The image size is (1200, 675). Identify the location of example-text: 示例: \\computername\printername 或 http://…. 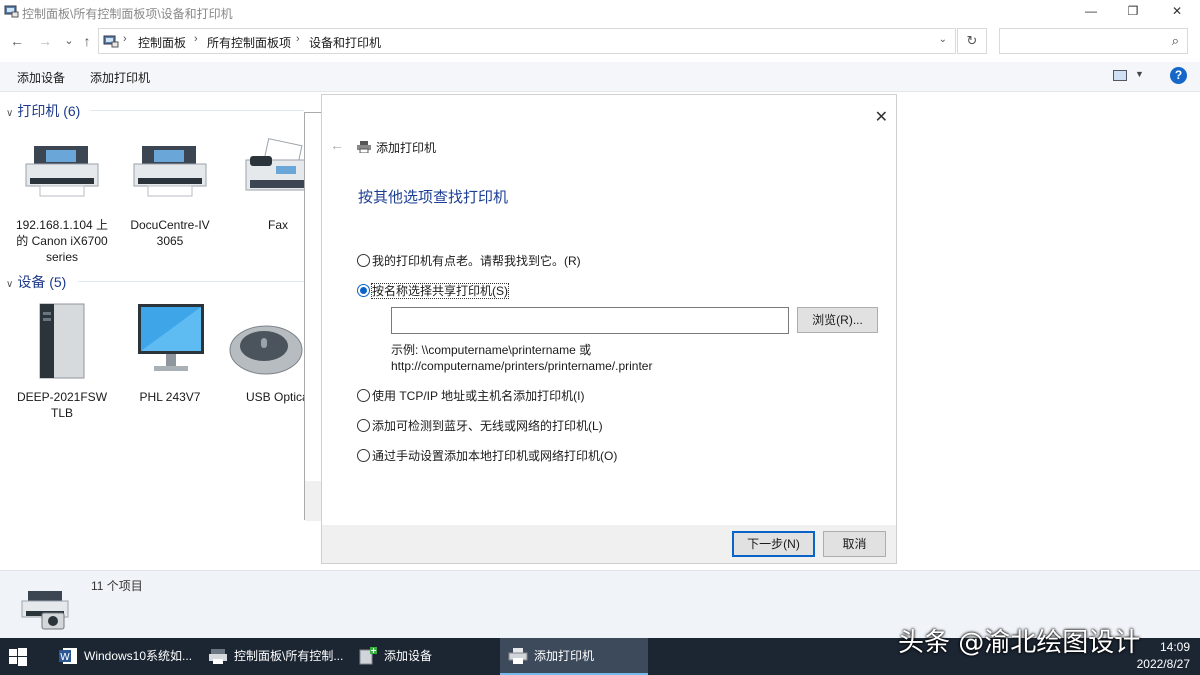
(521, 358).